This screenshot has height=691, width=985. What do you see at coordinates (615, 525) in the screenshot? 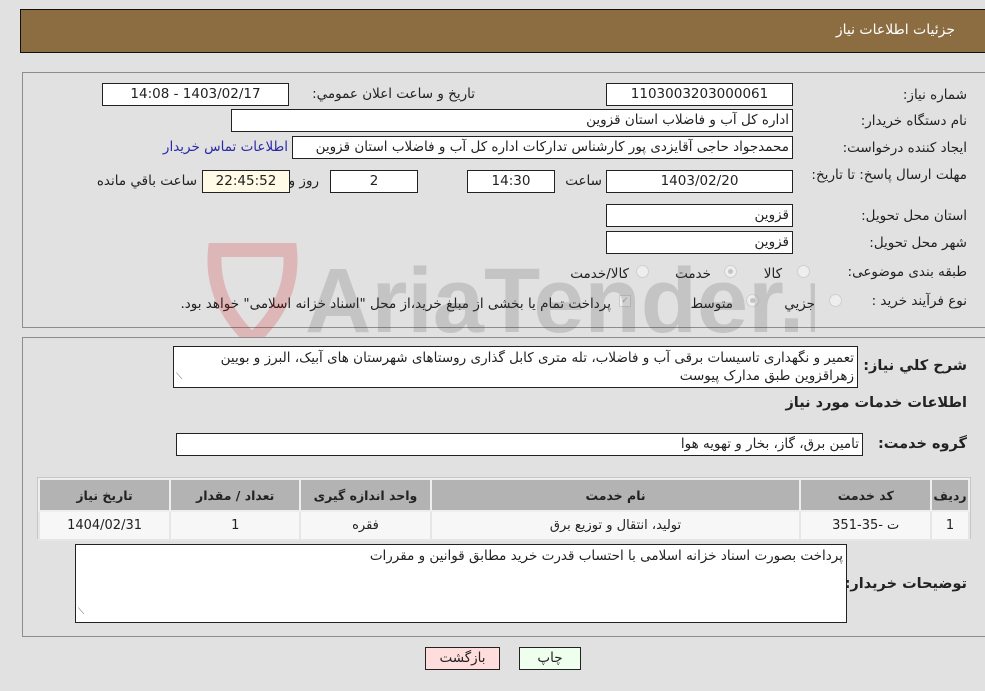
I see `cell-service-name: تولید، انتقال و توزیع برق` at bounding box center [615, 525].